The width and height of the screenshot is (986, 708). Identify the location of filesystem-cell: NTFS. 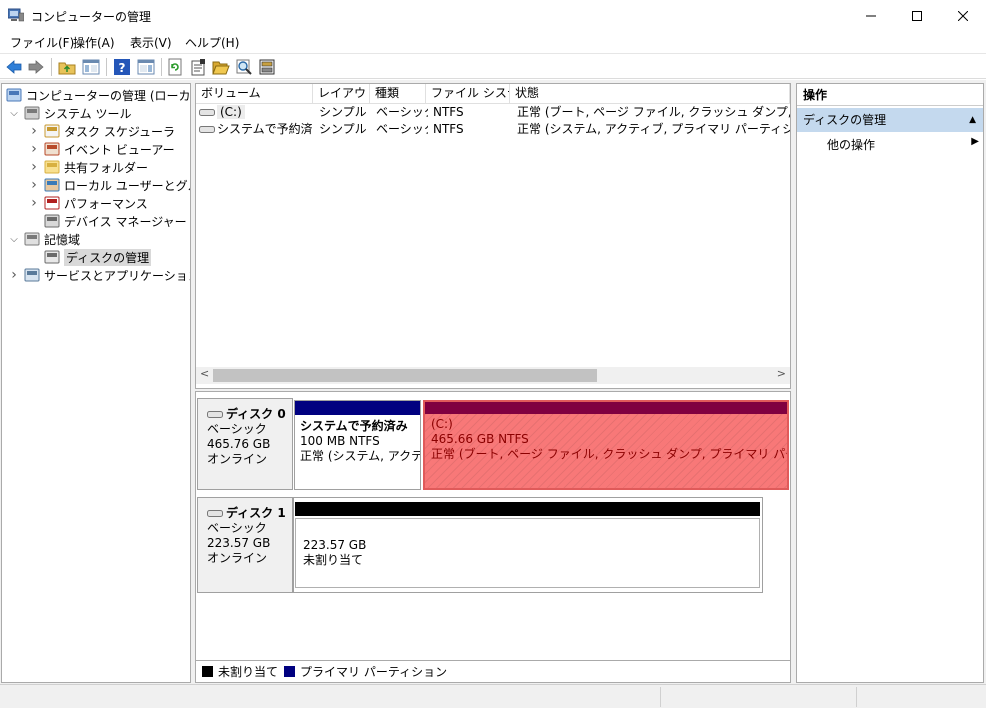
(448, 129).